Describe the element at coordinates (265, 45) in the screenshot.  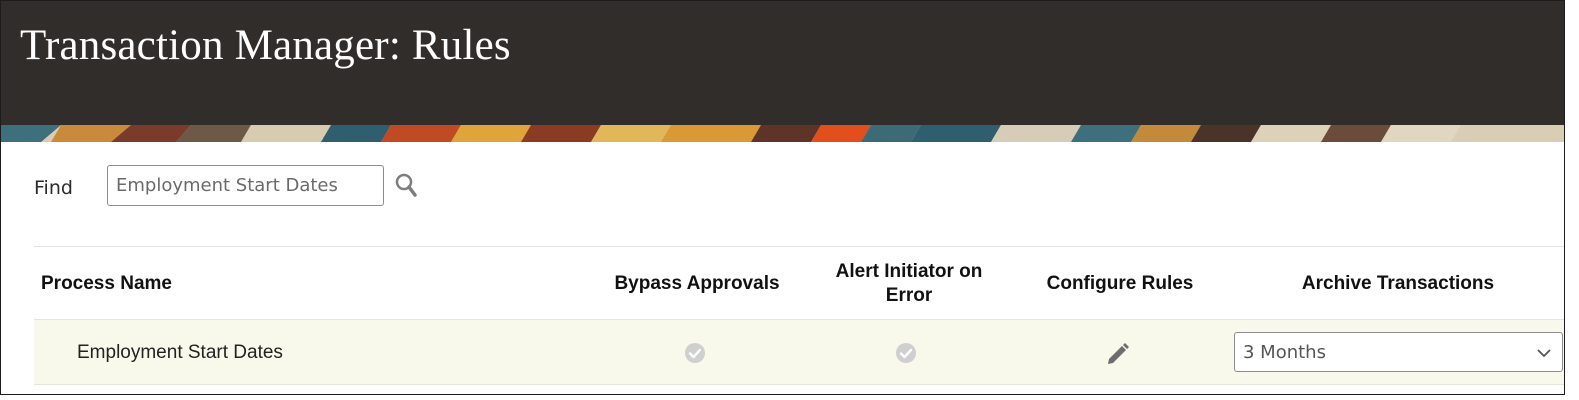
I see `page-title: Transaction Manager: Rules` at that location.